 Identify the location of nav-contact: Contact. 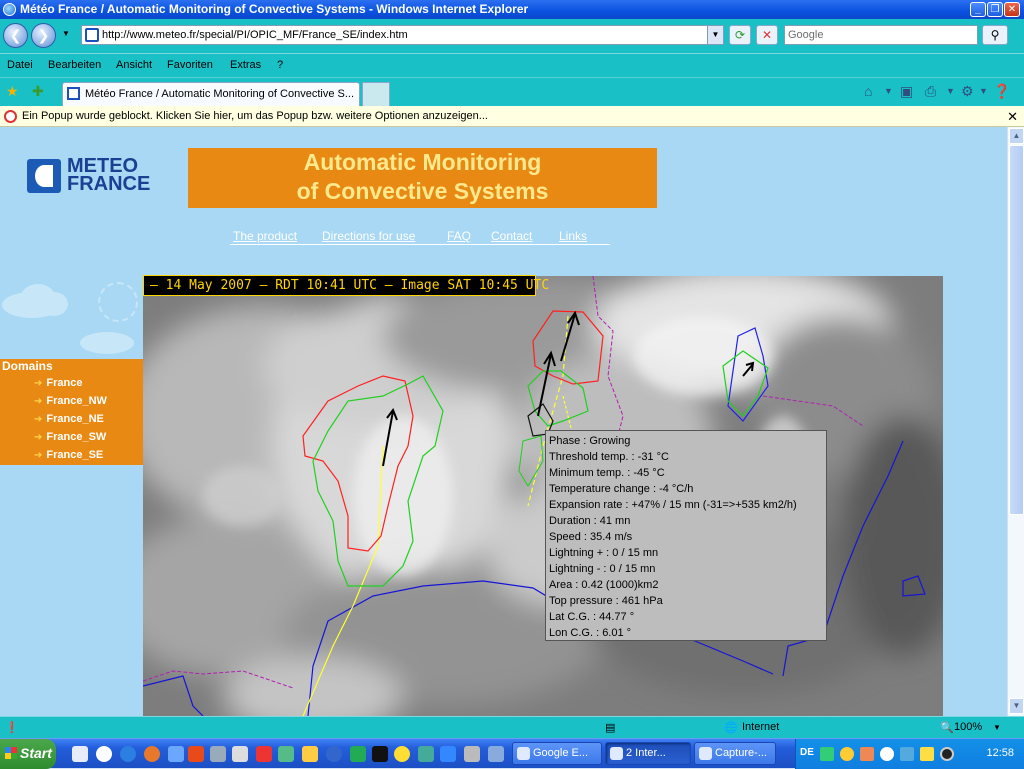
(511, 236).